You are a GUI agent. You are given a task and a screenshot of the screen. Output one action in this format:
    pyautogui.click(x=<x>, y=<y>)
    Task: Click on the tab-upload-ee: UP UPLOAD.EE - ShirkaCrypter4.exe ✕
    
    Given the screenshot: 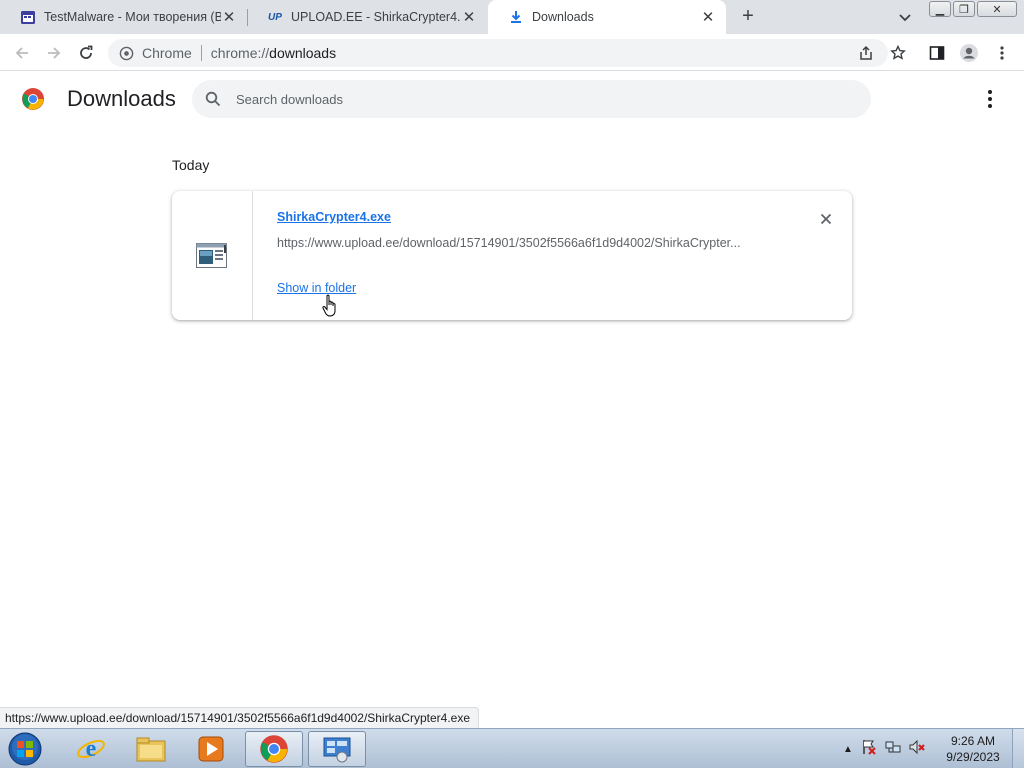 What is the action you would take?
    pyautogui.click(x=367, y=17)
    